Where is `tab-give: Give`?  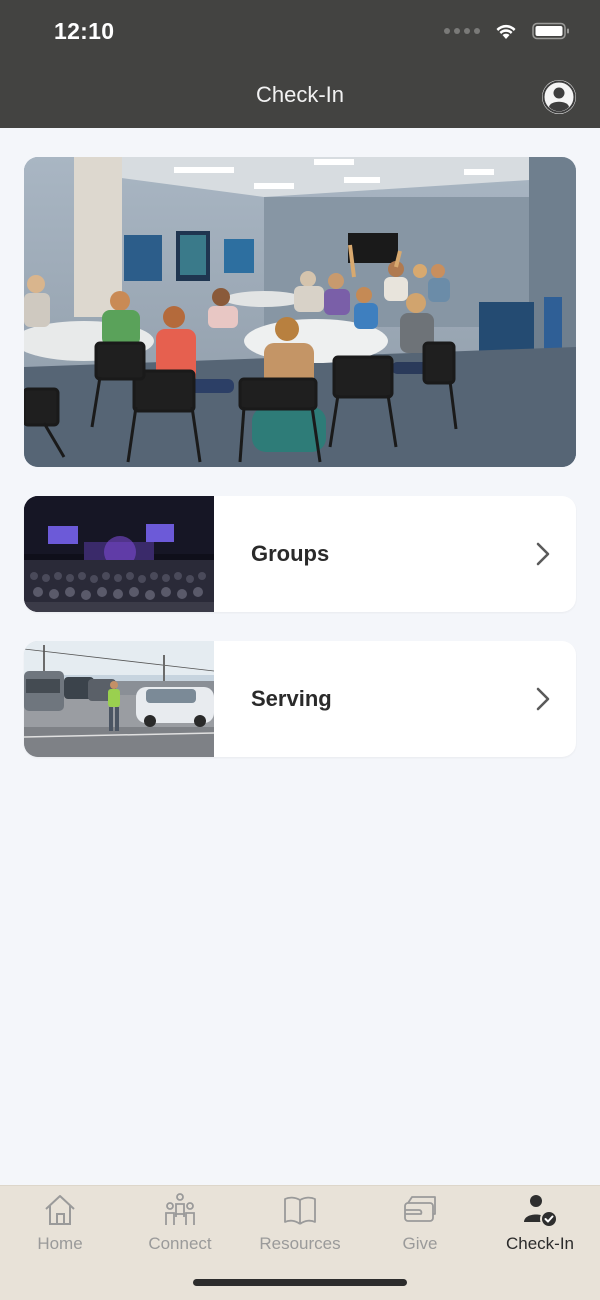 tab-give: Give is located at coordinates (420, 1226).